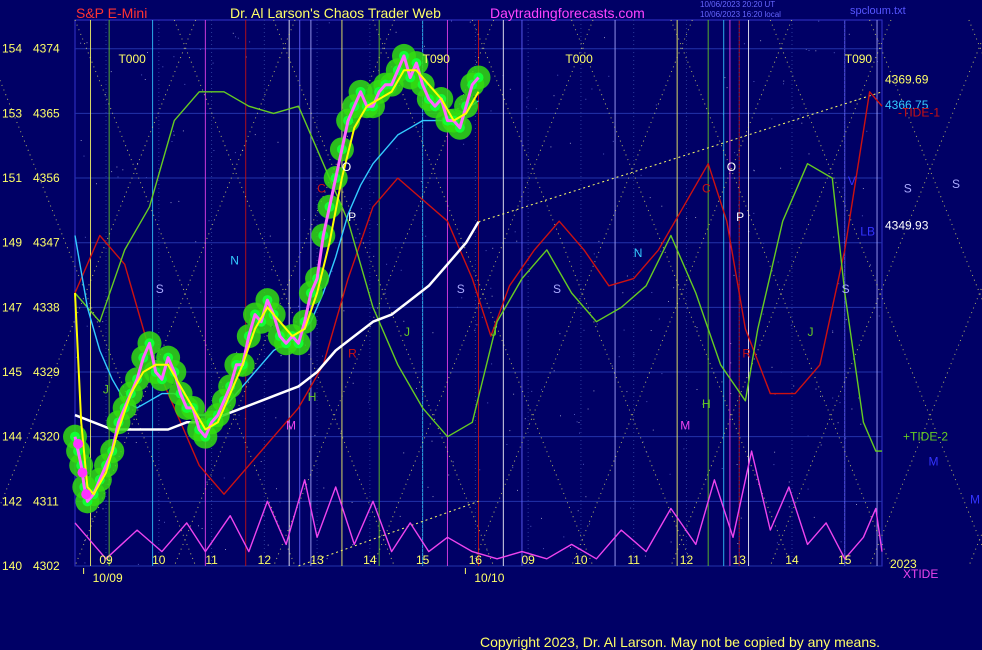 This screenshot has height=650, width=982. What do you see at coordinates (489, 578) in the screenshot?
I see `x-date-label: 10/10` at bounding box center [489, 578].